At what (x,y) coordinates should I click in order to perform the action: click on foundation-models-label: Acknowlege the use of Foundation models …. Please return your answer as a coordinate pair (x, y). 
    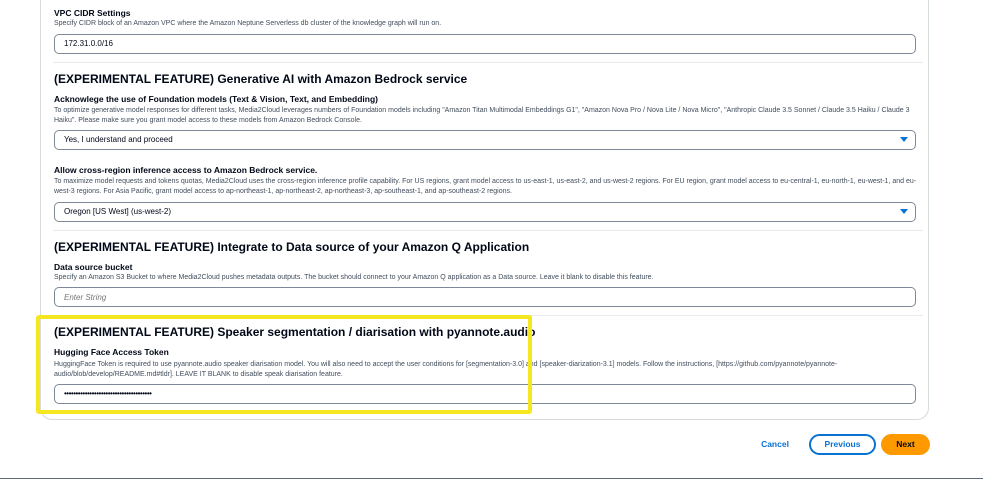
    Looking at the image, I should click on (216, 99).